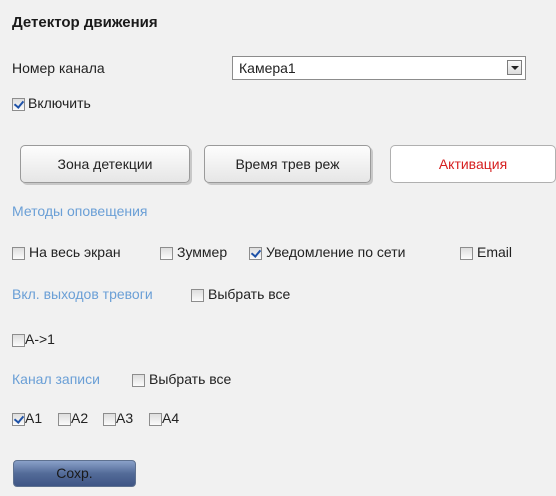 The height and width of the screenshot is (496, 556). What do you see at coordinates (58, 68) in the screenshot?
I see `channel-label: Номер канала` at bounding box center [58, 68].